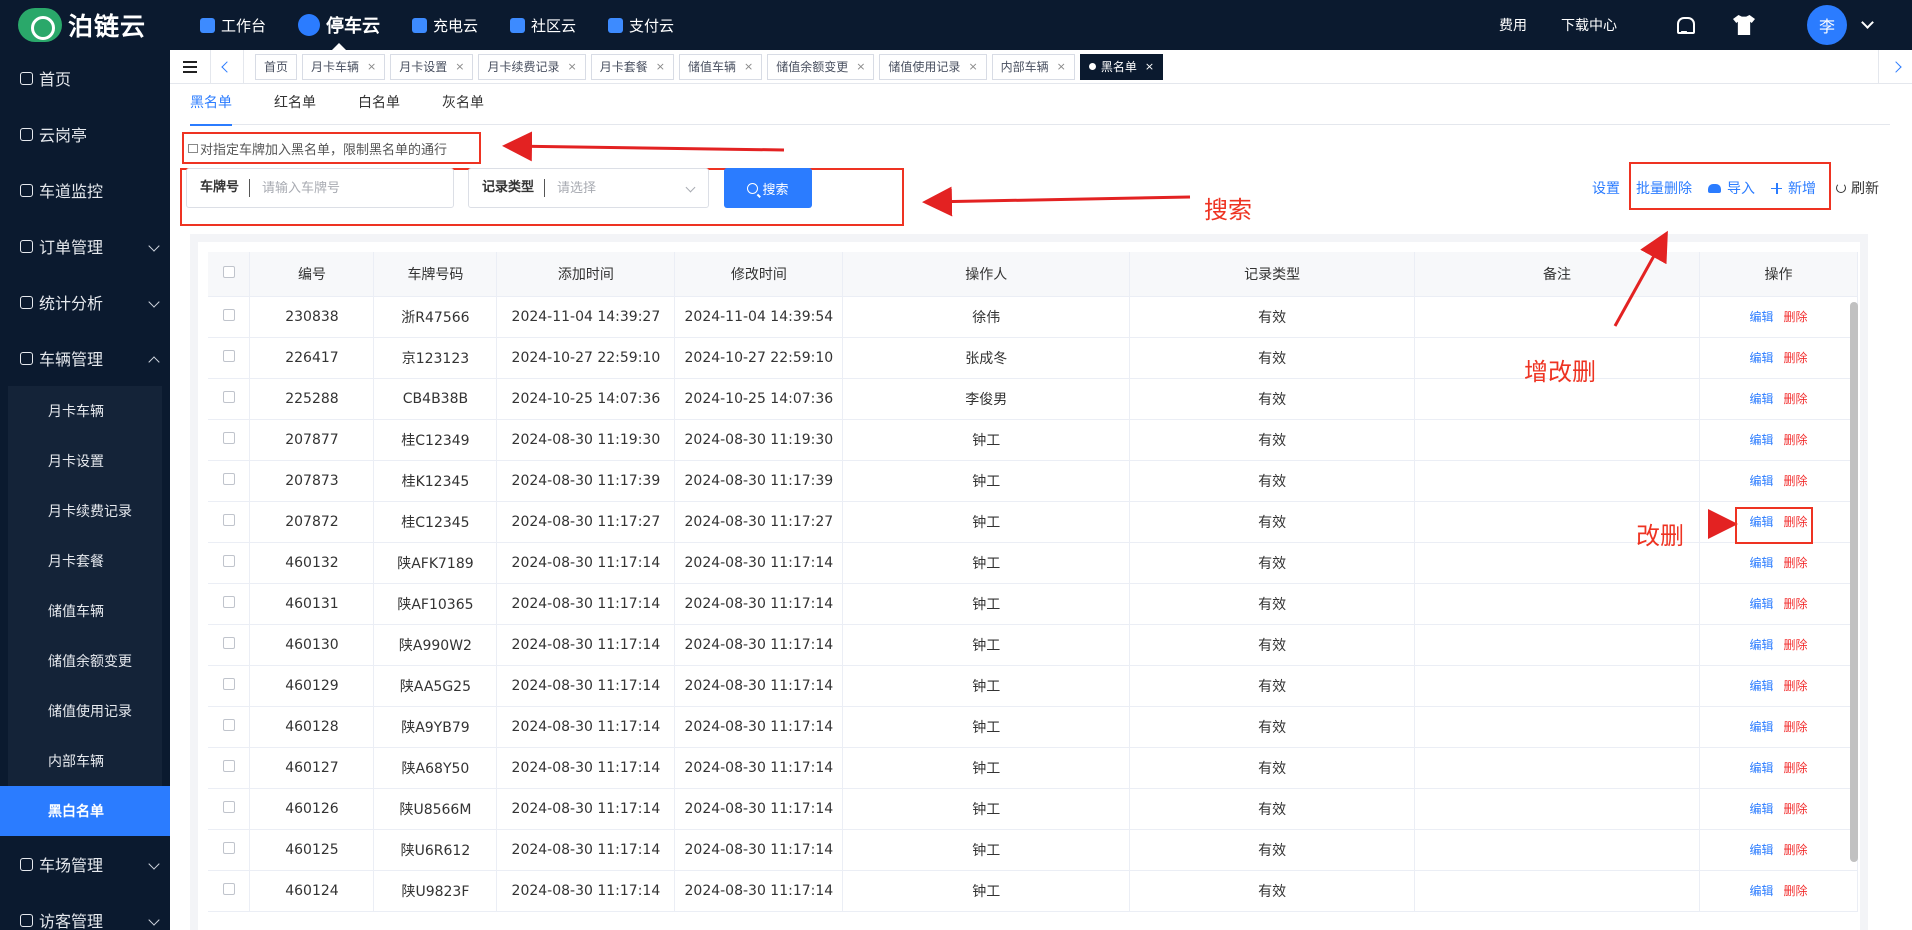 This screenshot has width=1912, height=930. What do you see at coordinates (1033, 66) in the screenshot?
I see `tab-internal-vehicles: 内部车辆 ×` at bounding box center [1033, 66].